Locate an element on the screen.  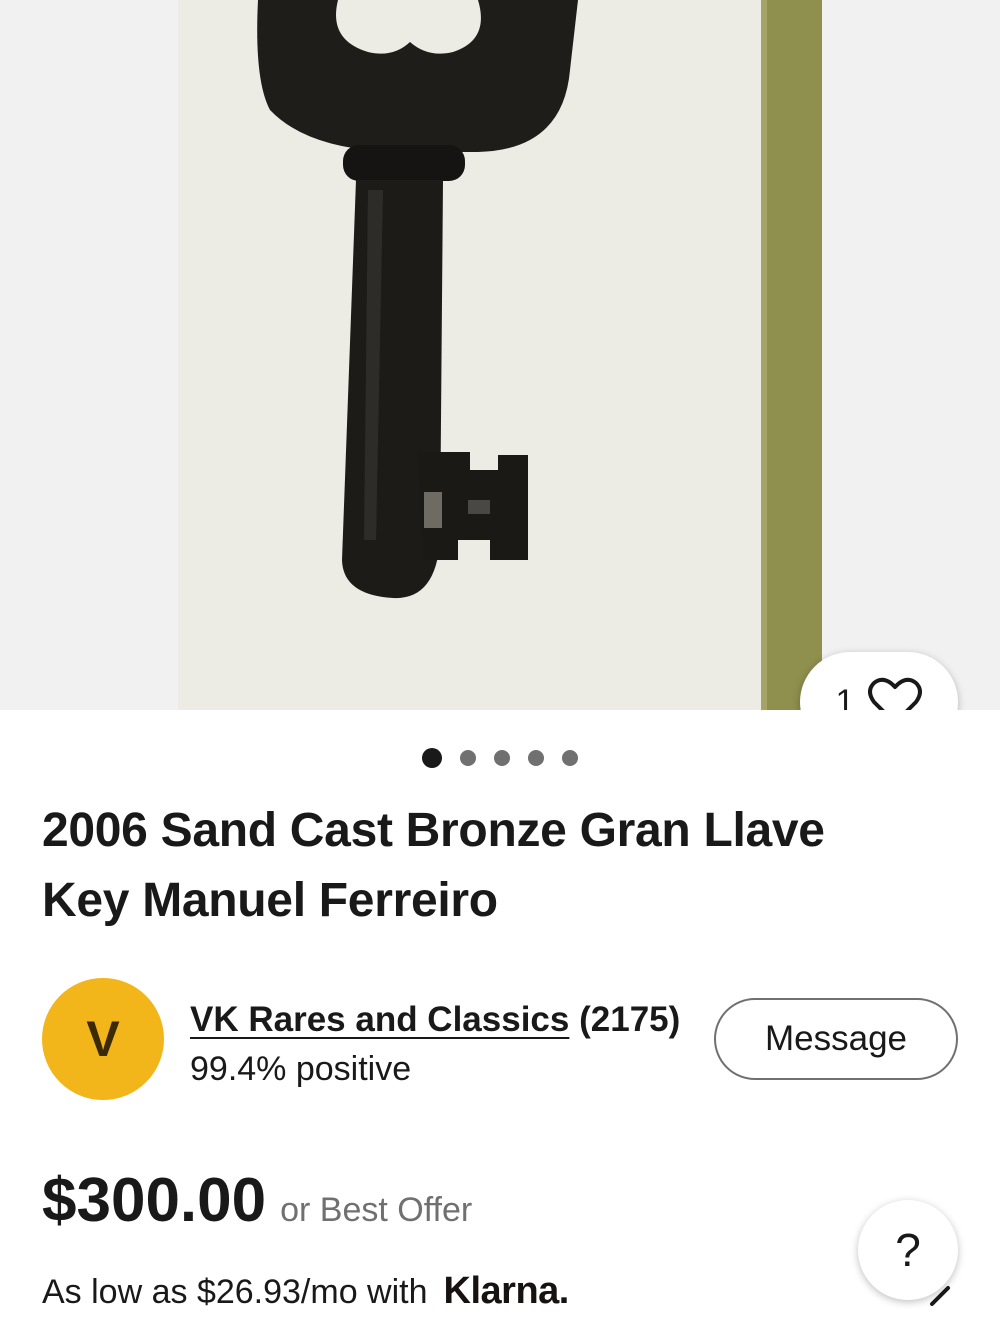
listing-title-line1: 2006 Sand Cast Bronze Gran Llave is located at coordinates (433, 830).